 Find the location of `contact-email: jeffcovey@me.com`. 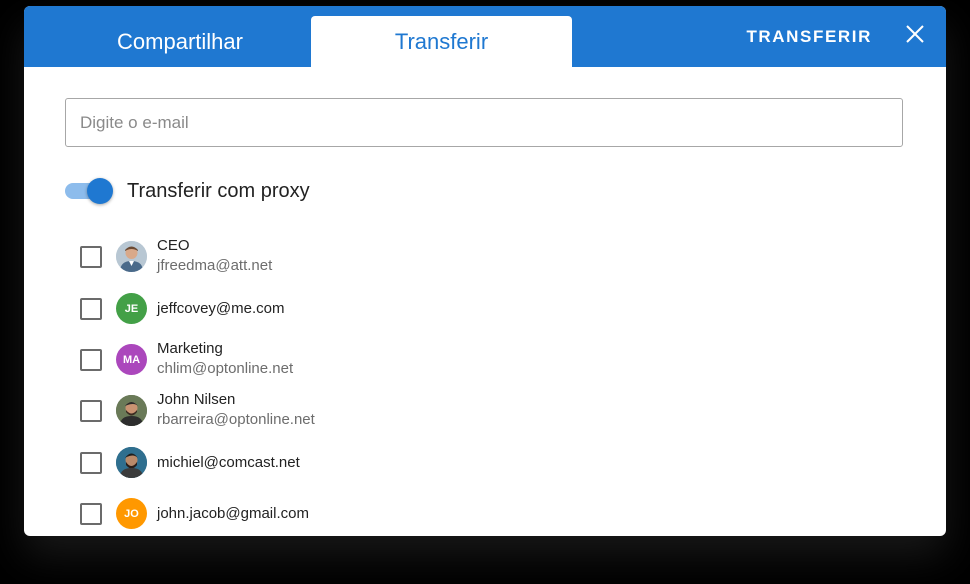

contact-email: jeffcovey@me.com is located at coordinates (221, 308).